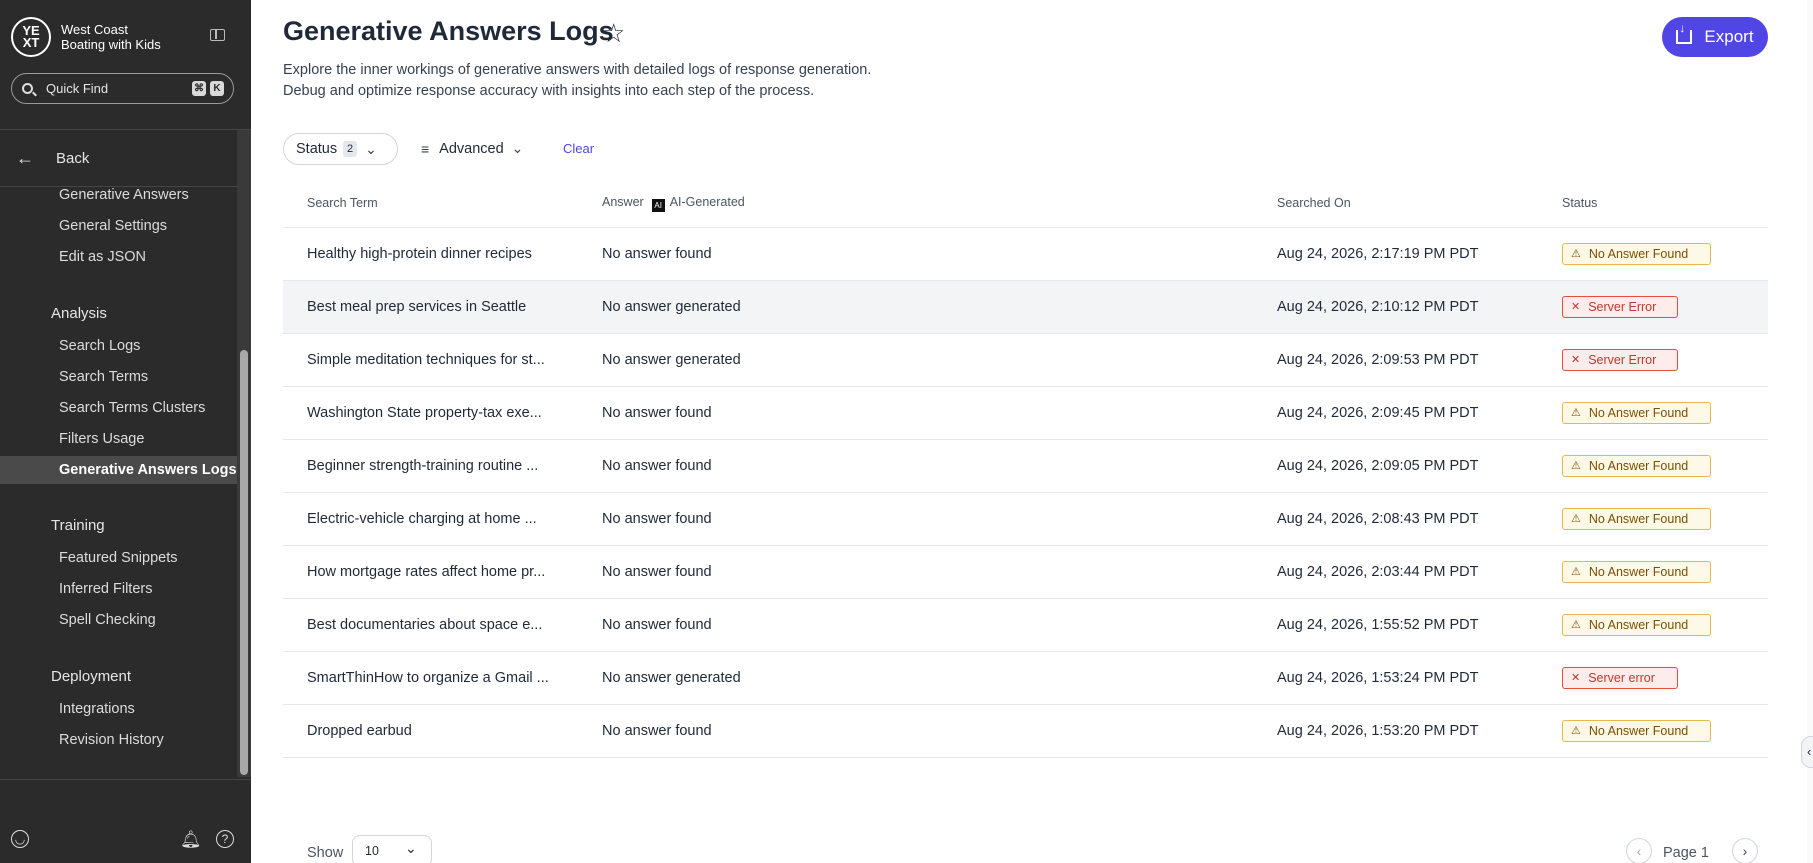  Describe the element at coordinates (1395, 360) in the screenshot. I see `cell-searched-on: Aug 24, 2026, 2:09:53 PM PDT` at that location.